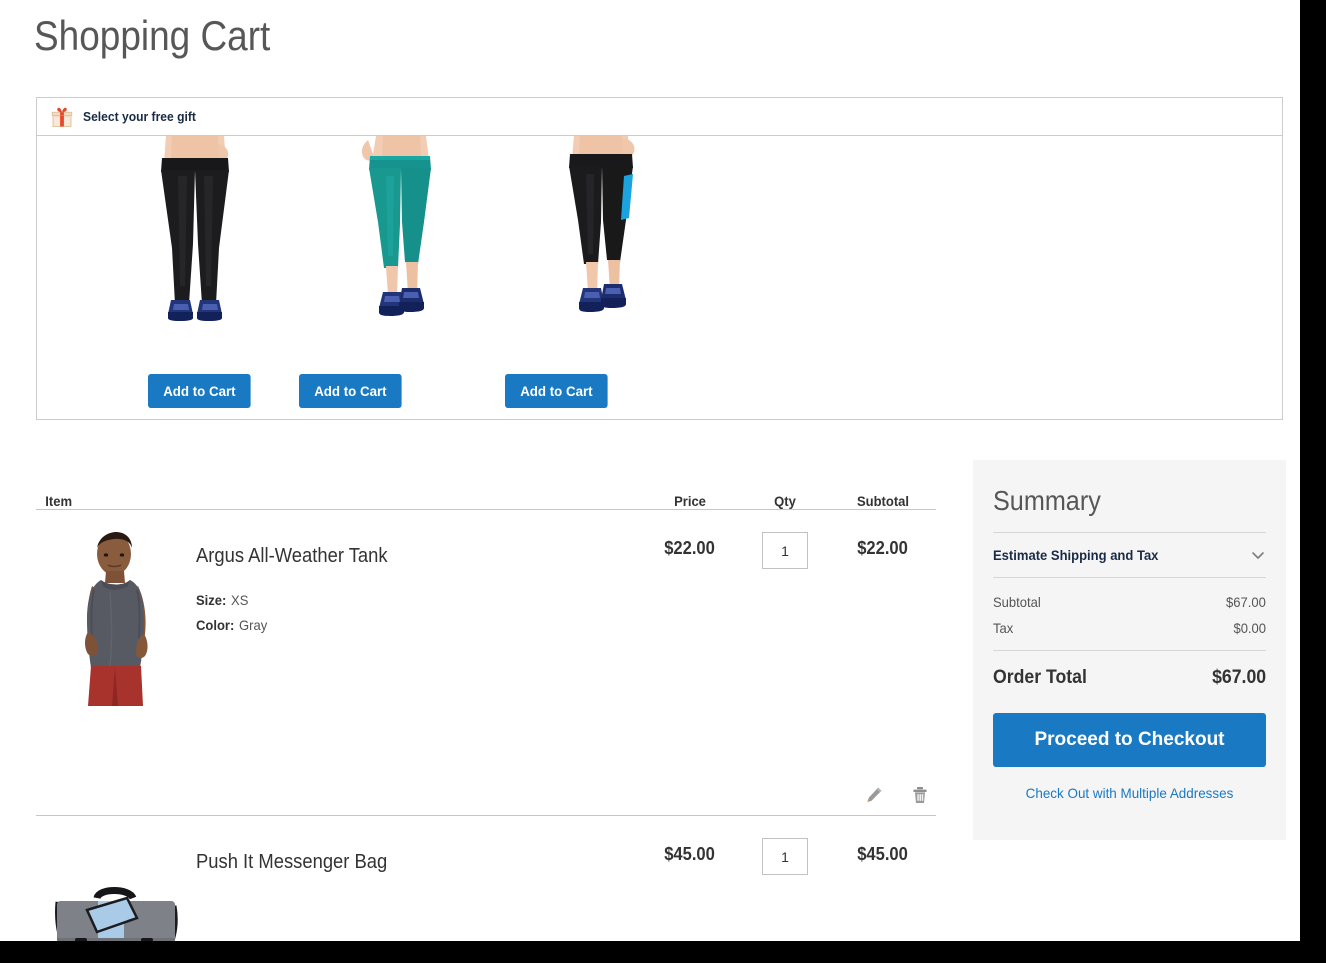 The image size is (1326, 963). I want to click on cart-price-cell: $45.00, so click(690, 878).